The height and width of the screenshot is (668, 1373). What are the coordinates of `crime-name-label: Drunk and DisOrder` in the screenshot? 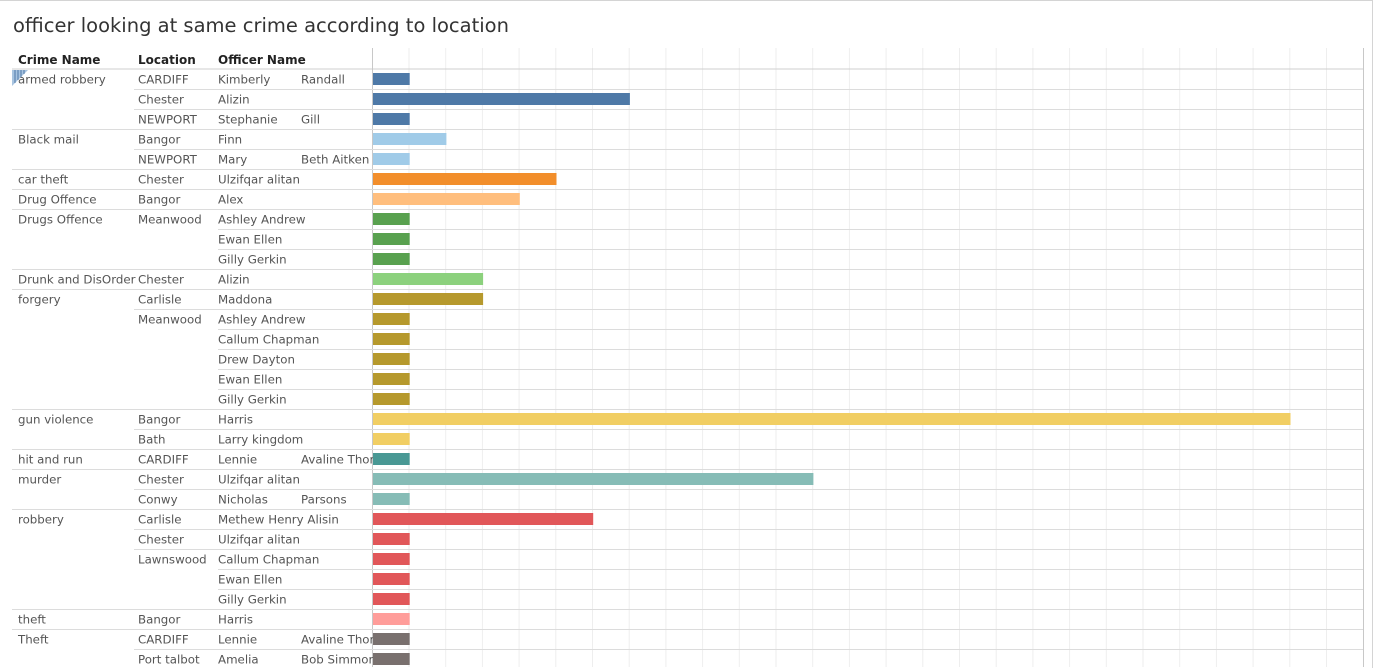 It's located at (77, 280).